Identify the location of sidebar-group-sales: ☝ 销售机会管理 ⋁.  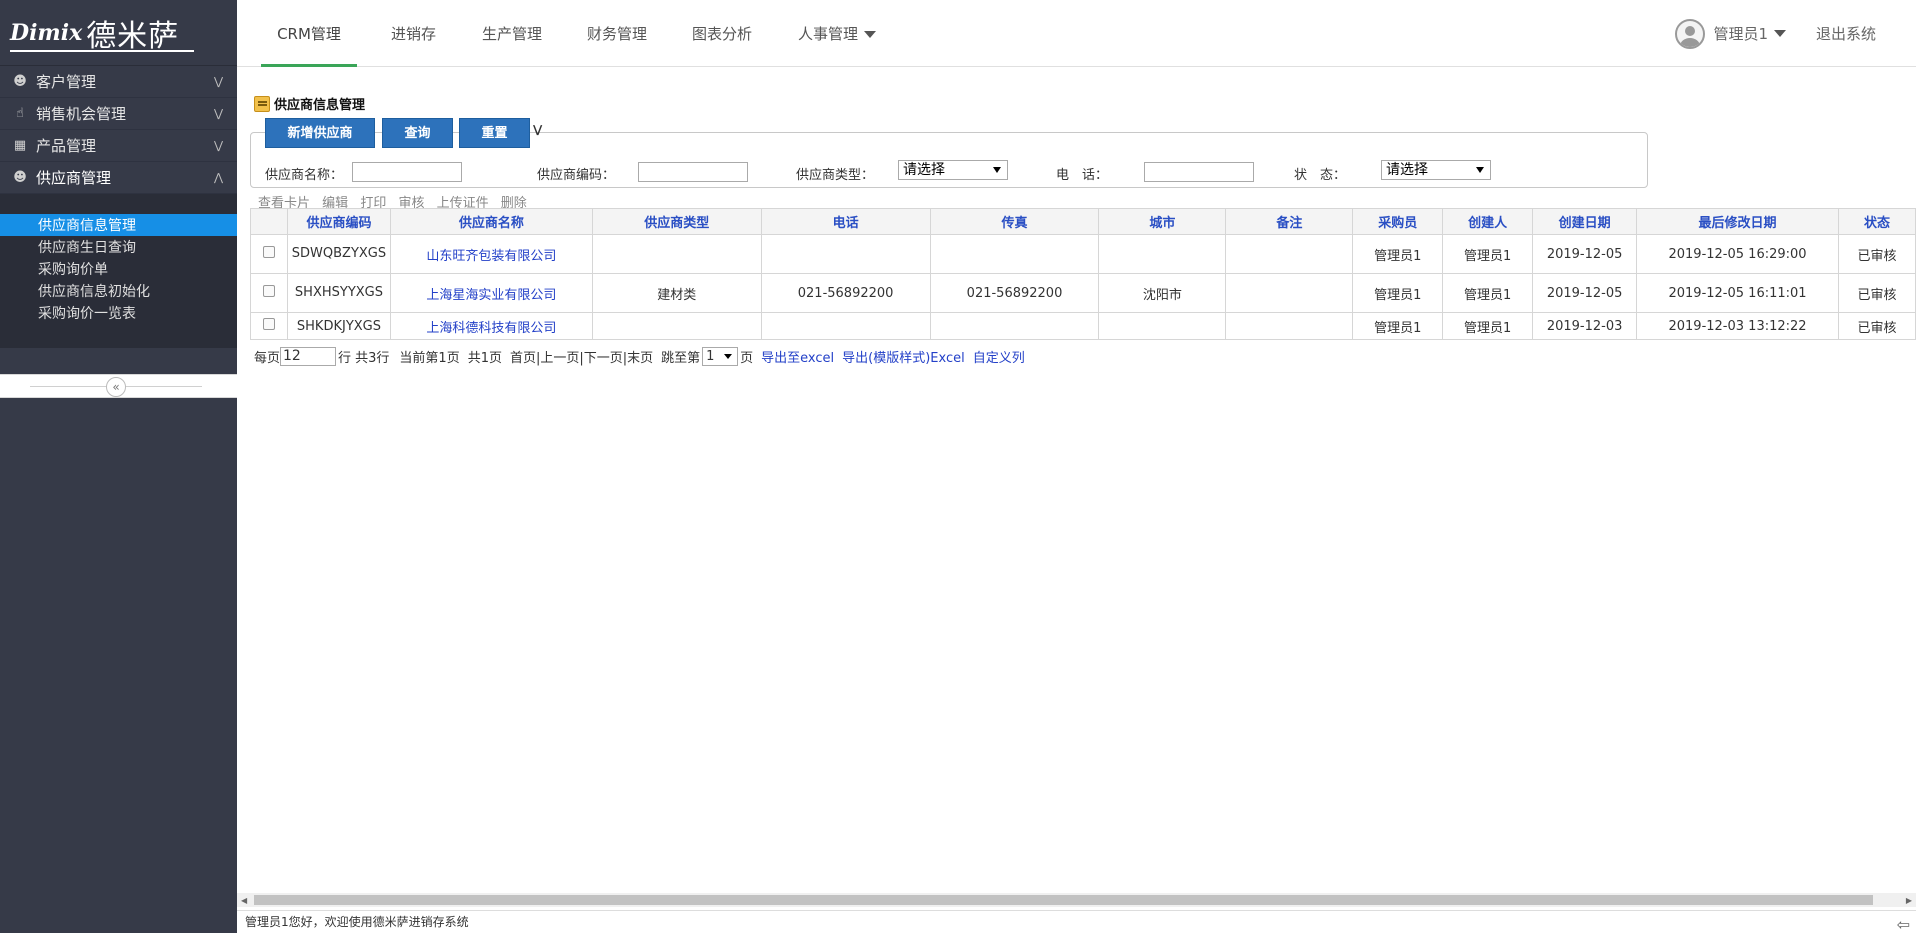
(118, 114).